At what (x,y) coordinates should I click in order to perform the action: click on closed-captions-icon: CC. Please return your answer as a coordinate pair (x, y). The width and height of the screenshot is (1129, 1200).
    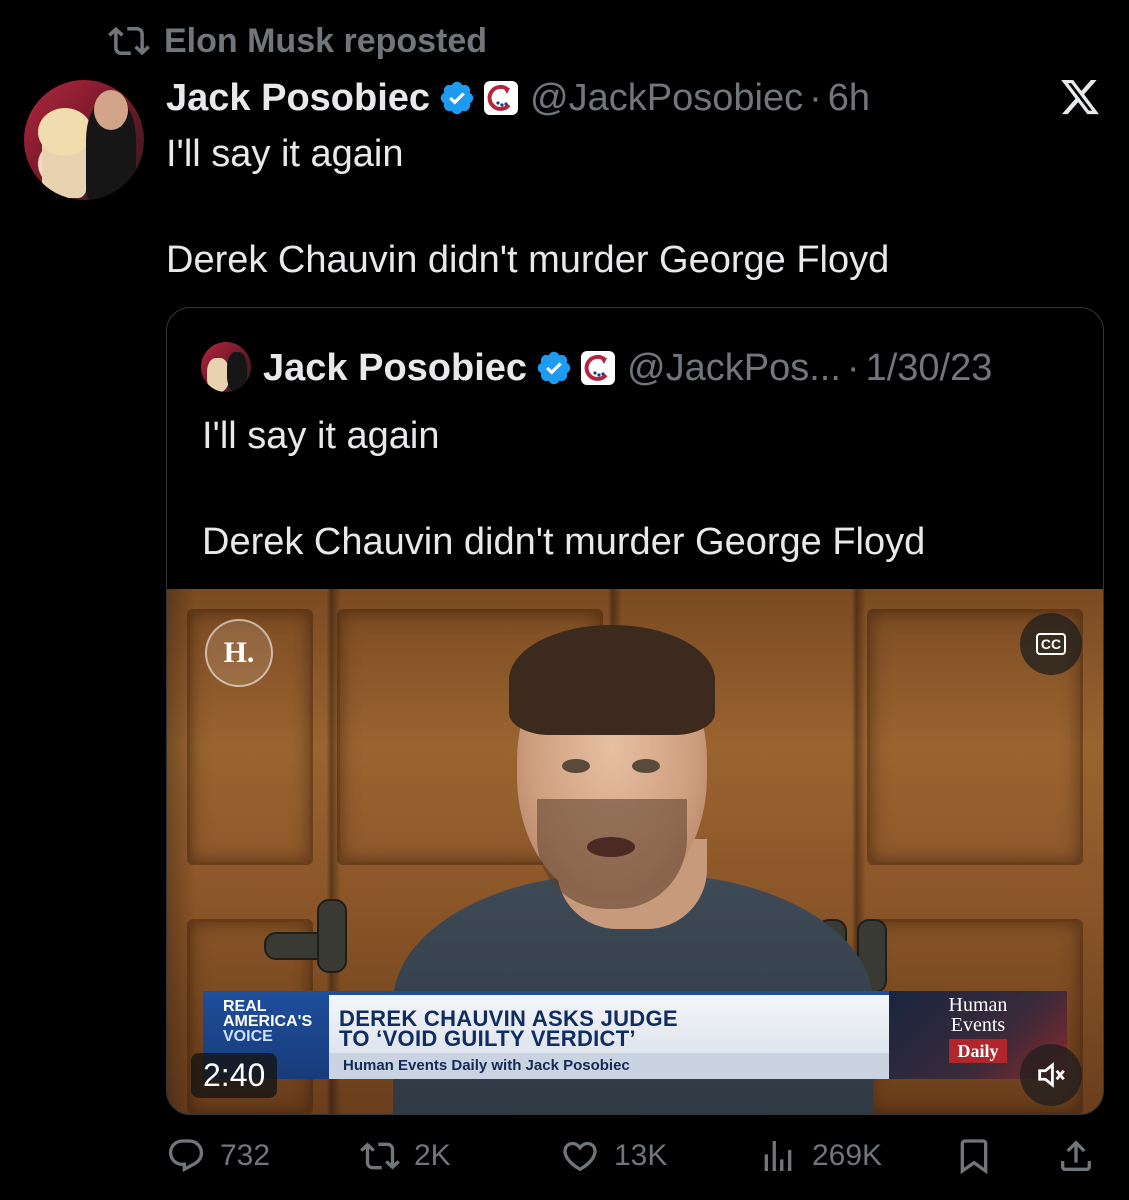
    Looking at the image, I should click on (1051, 644).